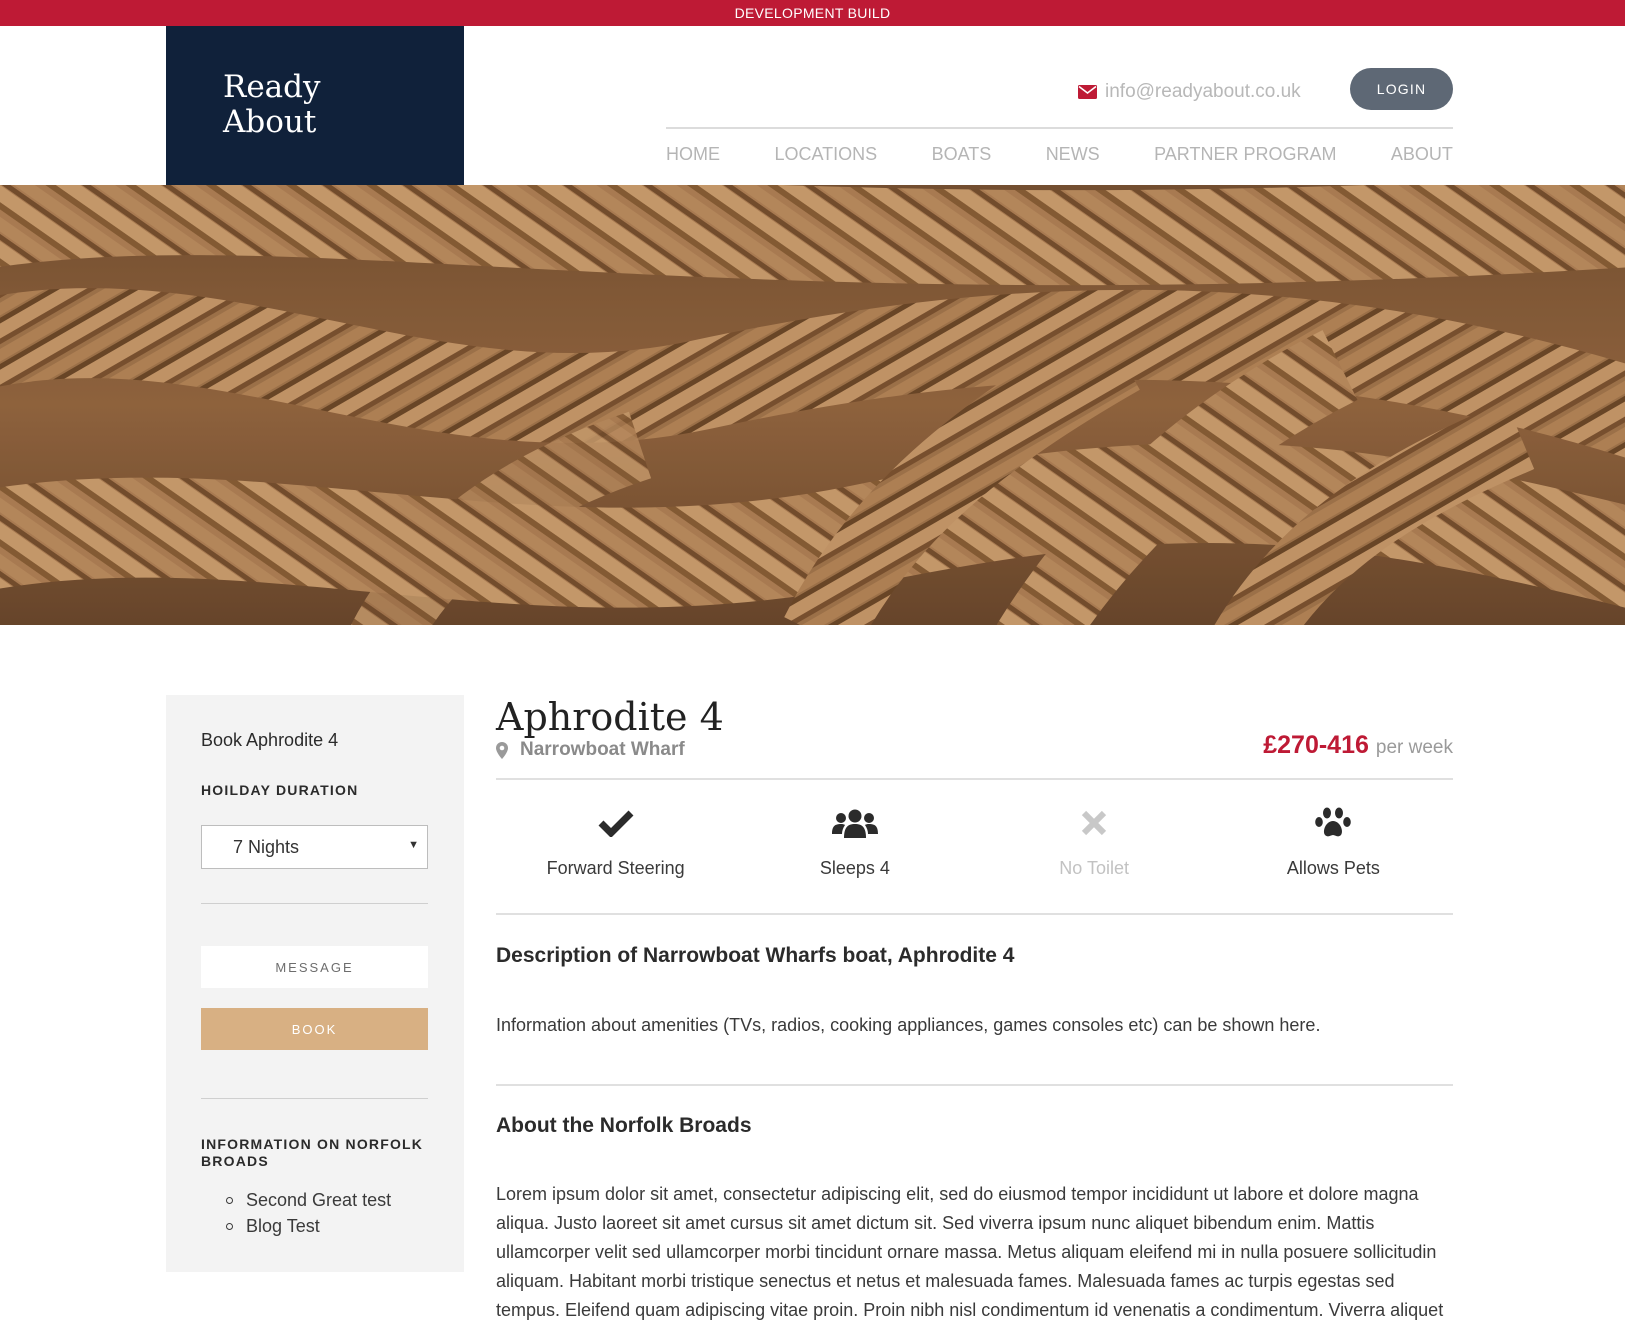 The width and height of the screenshot is (1625, 1336). Describe the element at coordinates (854, 868) in the screenshot. I see `feature-label: Sleeps 4` at that location.